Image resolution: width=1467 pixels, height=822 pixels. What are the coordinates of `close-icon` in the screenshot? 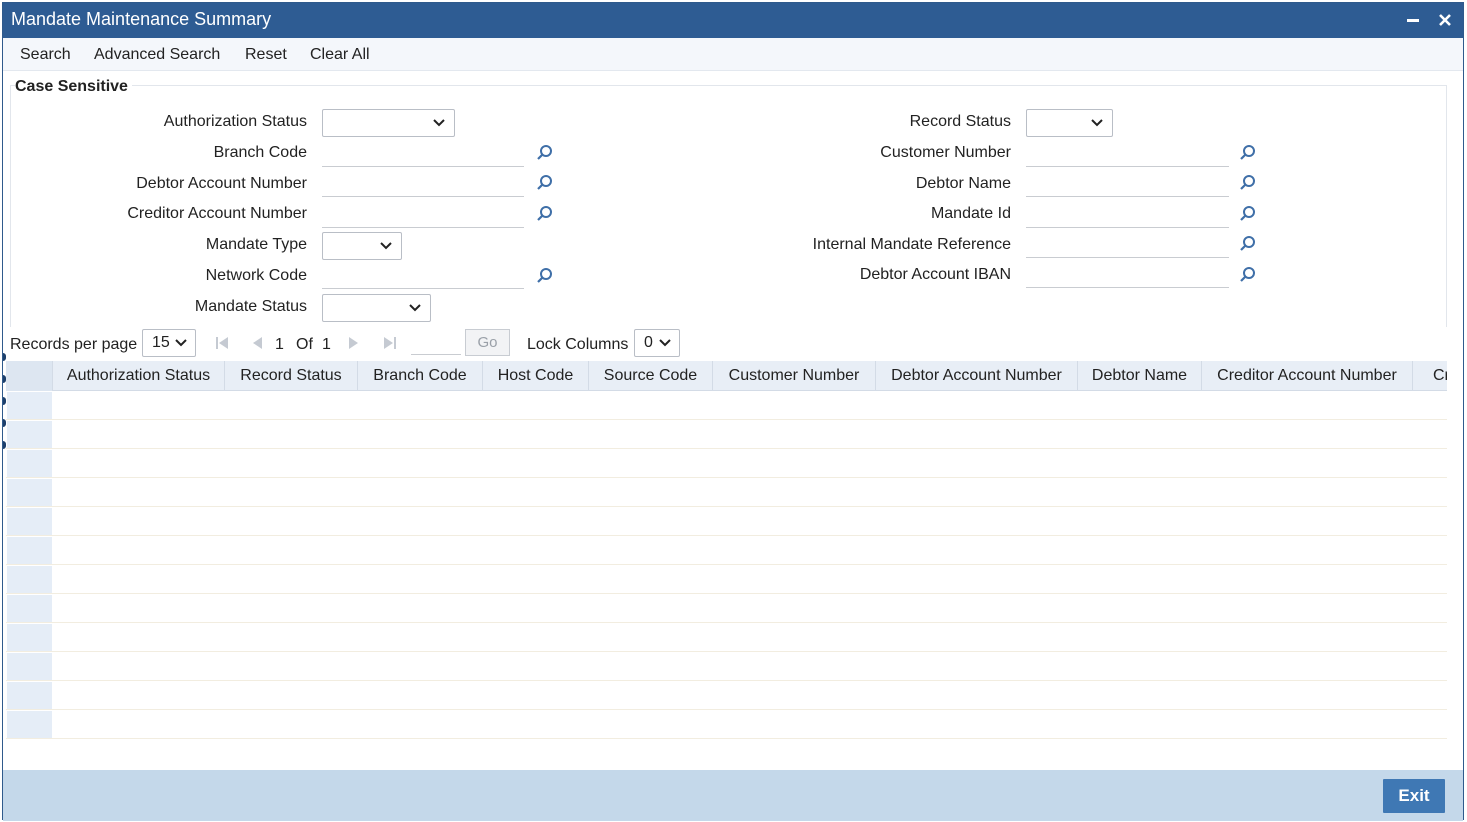 It's located at (1445, 20).